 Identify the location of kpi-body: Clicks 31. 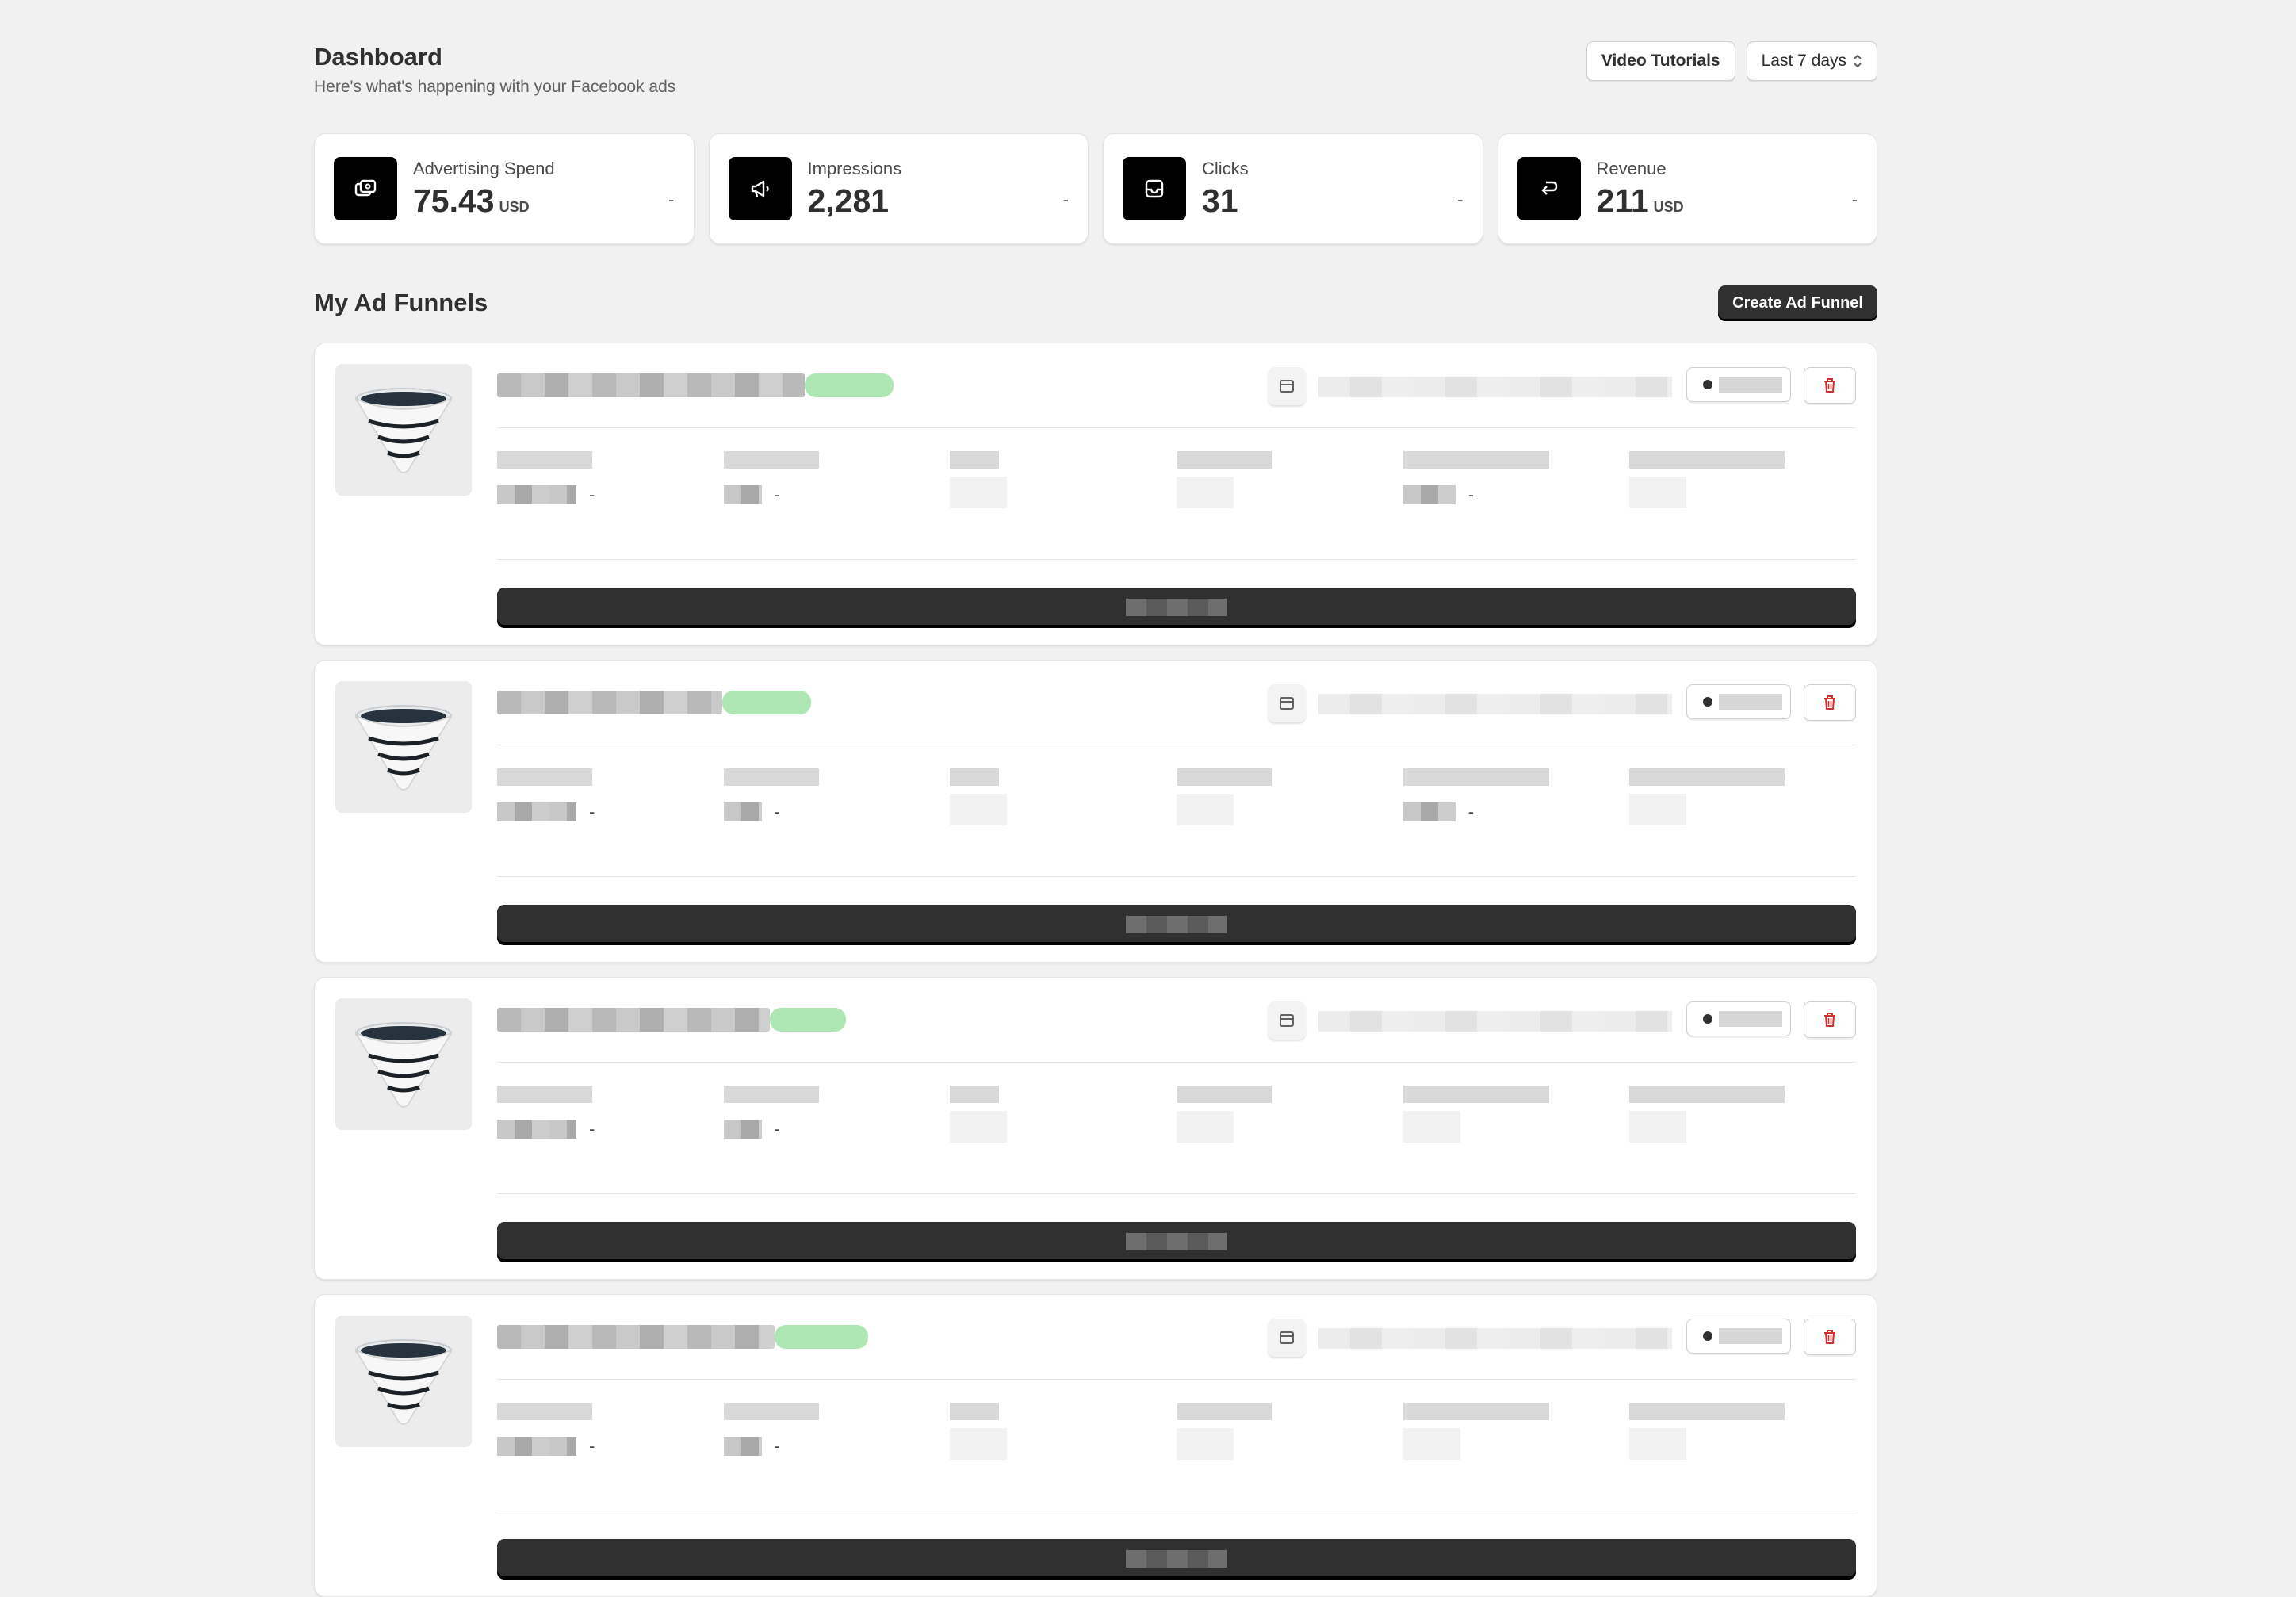
(1226, 189).